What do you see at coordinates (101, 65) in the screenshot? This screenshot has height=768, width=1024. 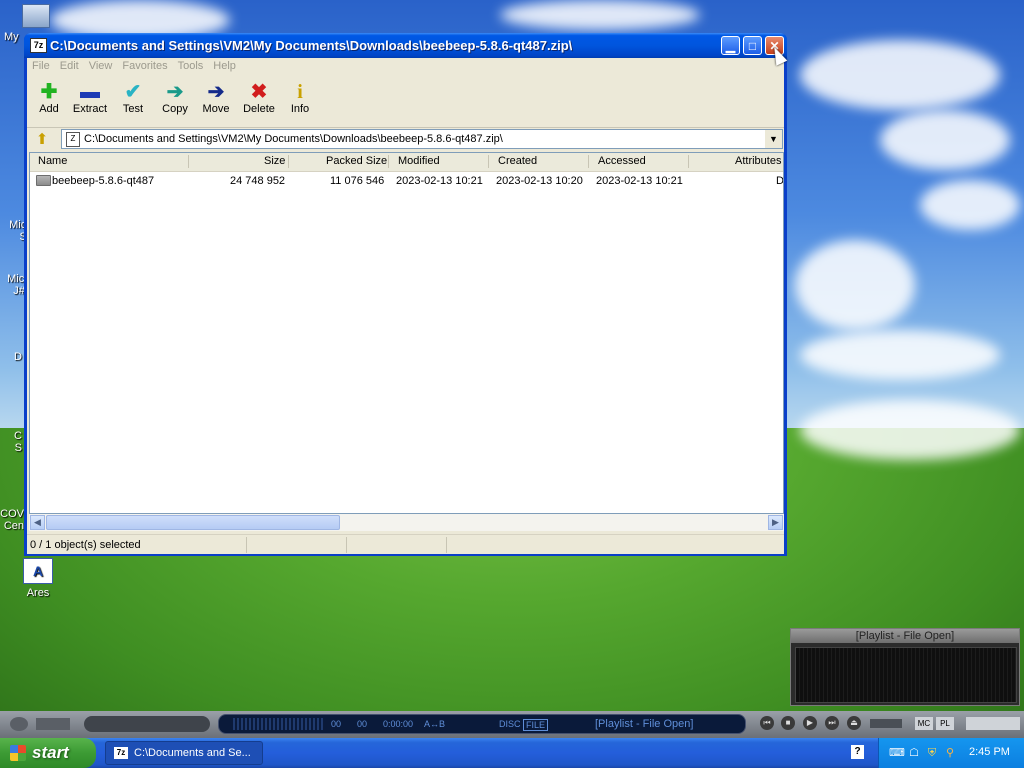 I see `menu-view: View` at bounding box center [101, 65].